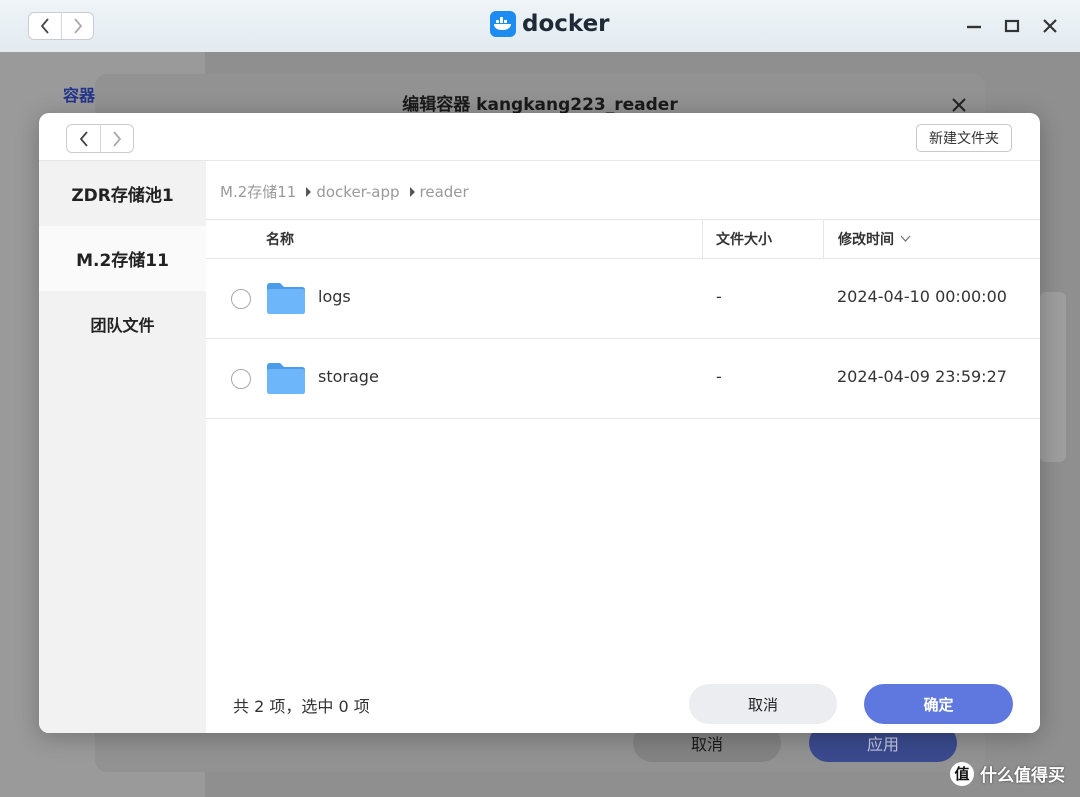 This screenshot has height=797, width=1080. I want to click on watermark-text: 什么值得买, so click(1022, 776).